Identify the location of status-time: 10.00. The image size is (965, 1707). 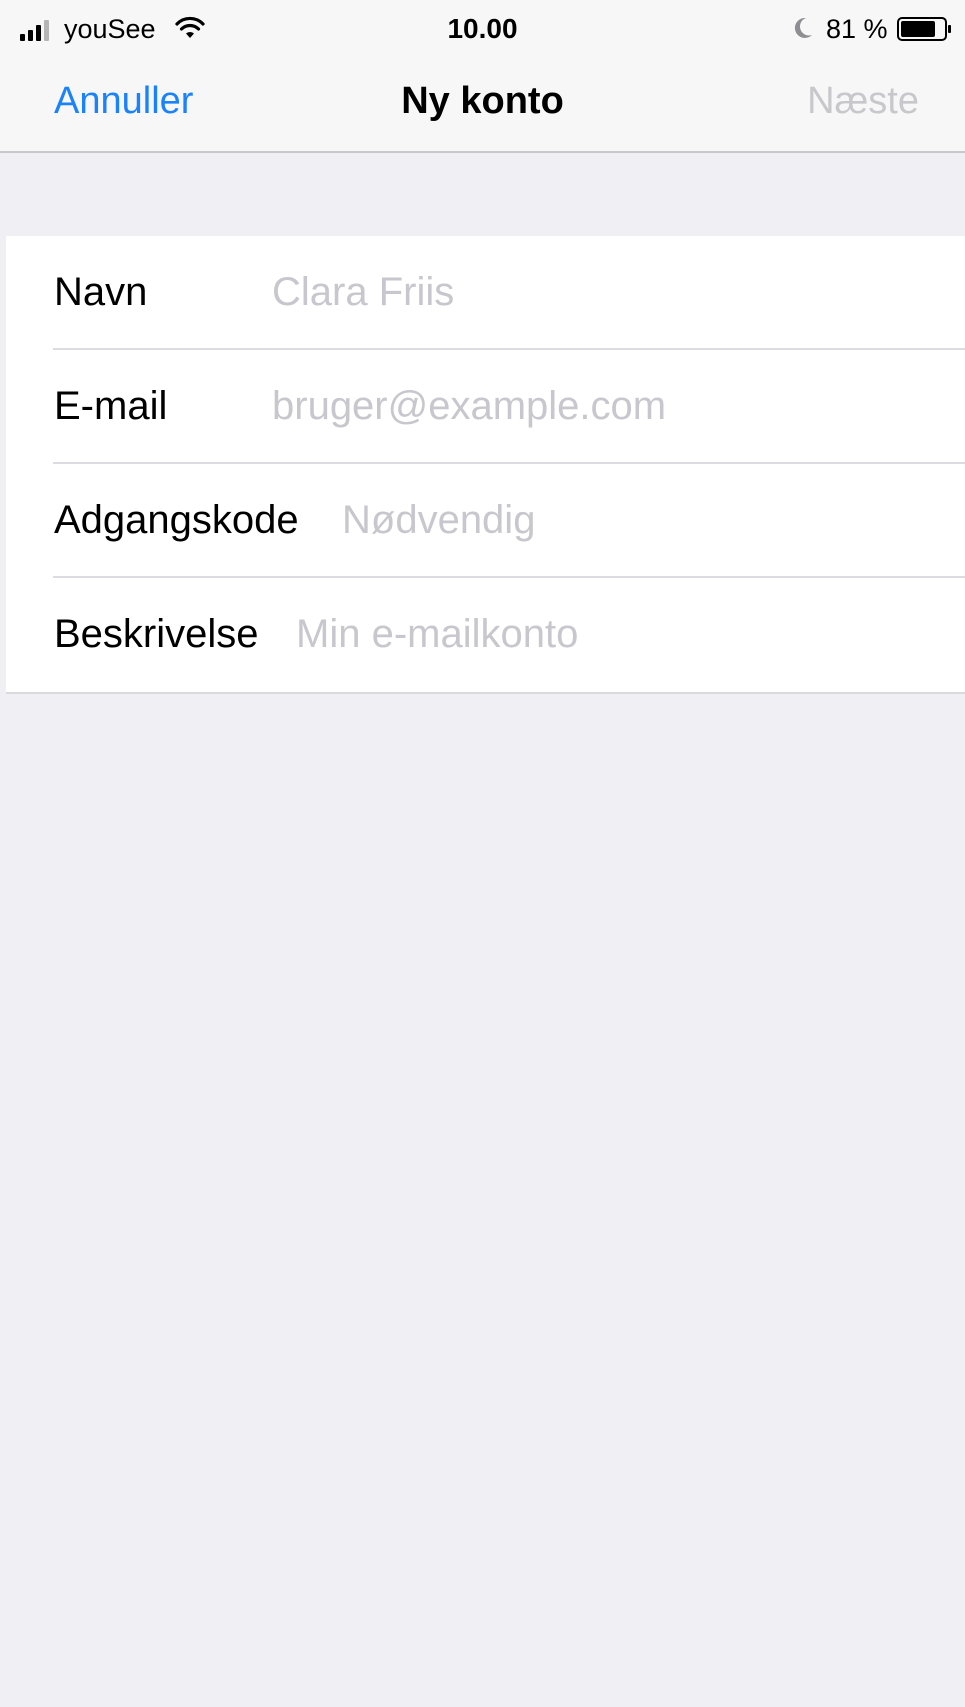
(482, 28).